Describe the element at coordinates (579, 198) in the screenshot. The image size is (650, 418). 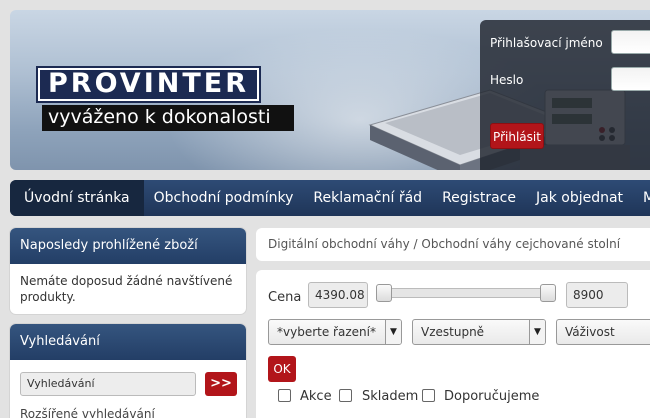
I see `nav-item-how-to-order: Jak objednat` at that location.